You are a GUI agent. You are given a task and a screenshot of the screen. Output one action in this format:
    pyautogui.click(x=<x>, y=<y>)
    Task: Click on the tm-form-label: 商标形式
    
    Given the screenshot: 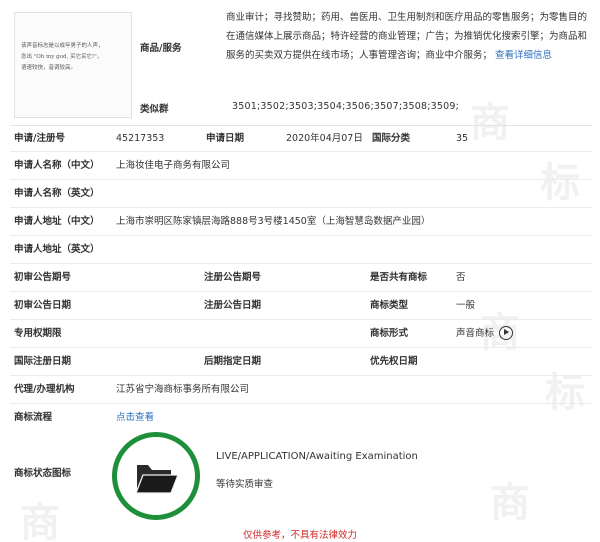 What is the action you would take?
    pyautogui.click(x=389, y=333)
    